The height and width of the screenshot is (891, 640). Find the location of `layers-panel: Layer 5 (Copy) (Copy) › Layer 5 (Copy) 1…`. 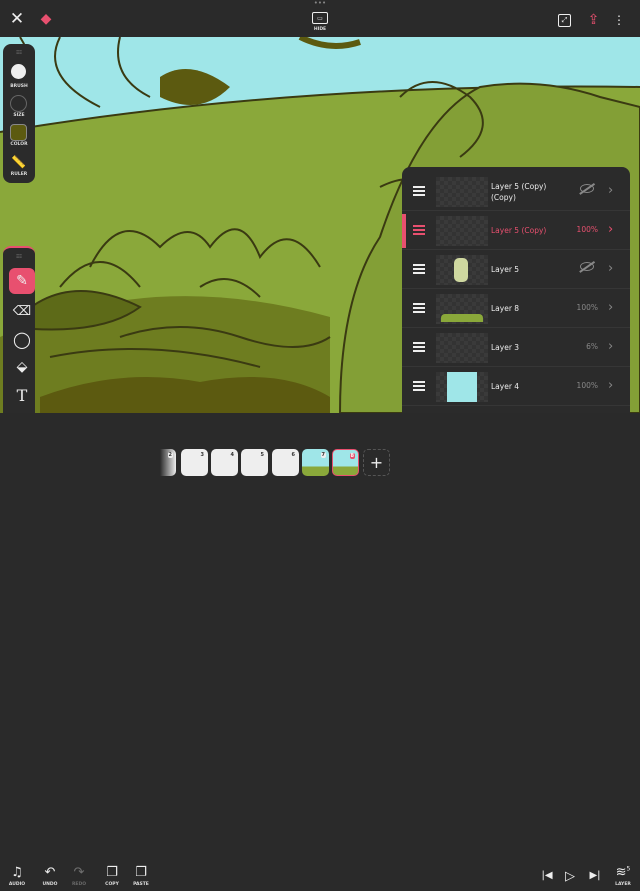

layers-panel: Layer 5 (Copy) (Copy) › Layer 5 (Copy) 1… is located at coordinates (516, 303).